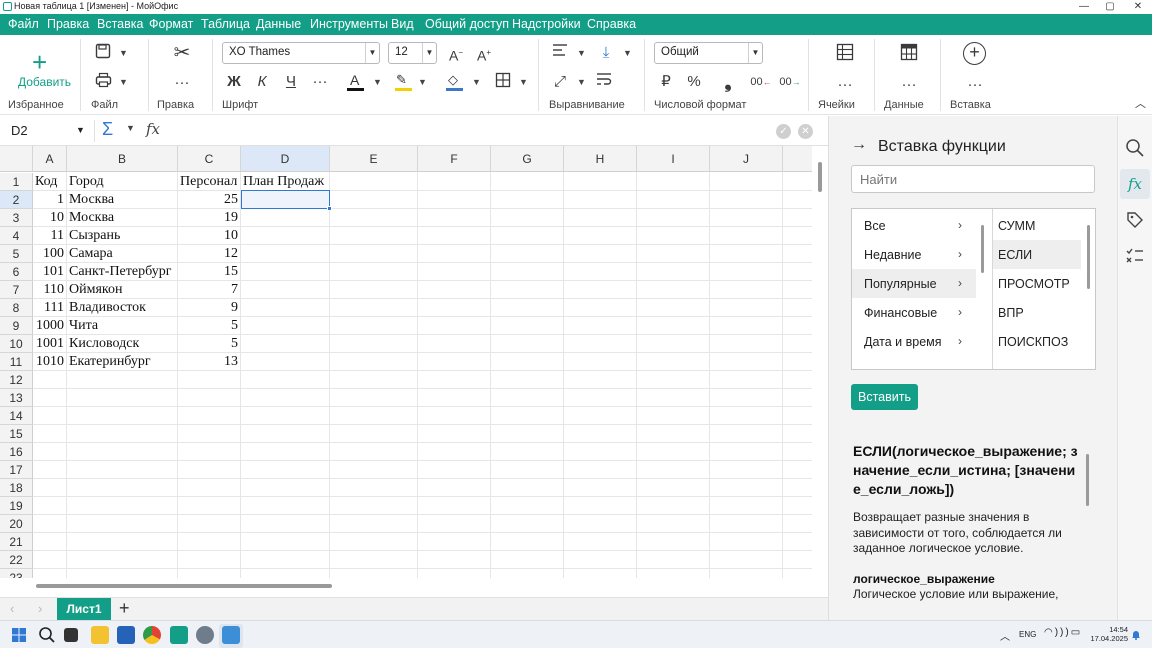  I want to click on currency-button: ₽, so click(666, 82).